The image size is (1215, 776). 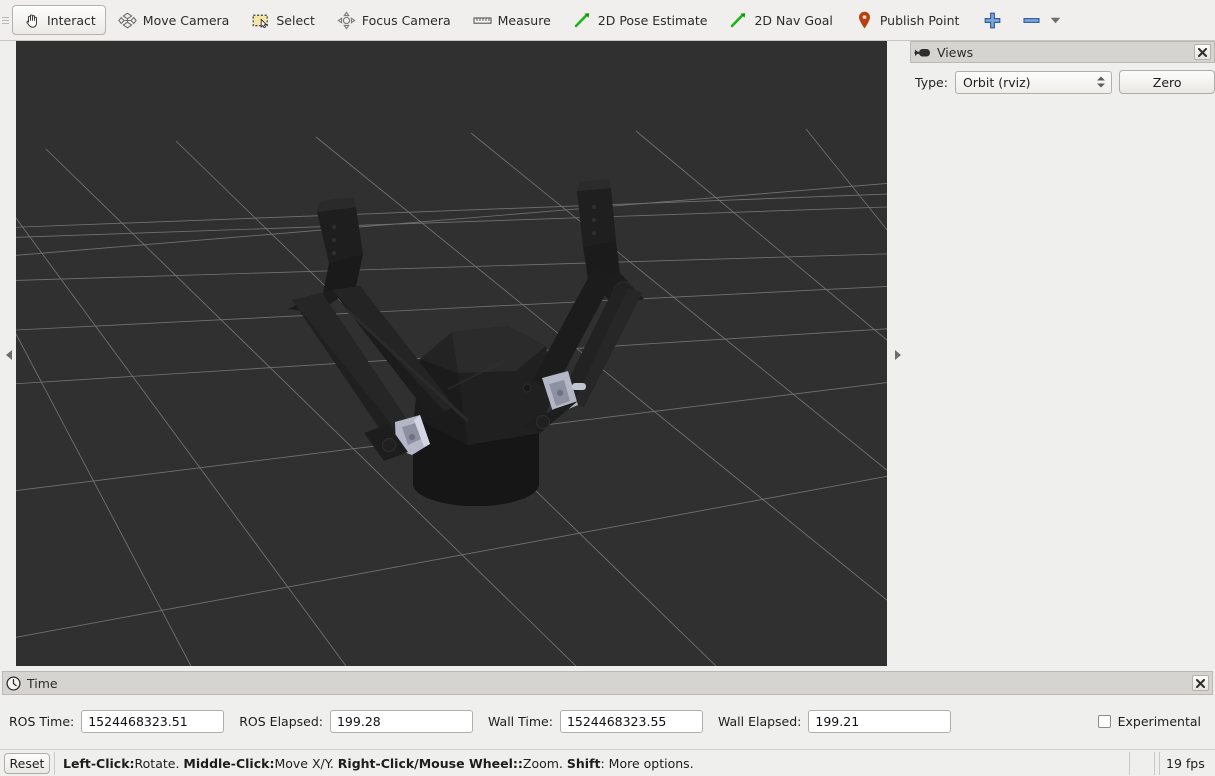 I want to click on tool-publish-point: Publish Point, so click(x=907, y=20).